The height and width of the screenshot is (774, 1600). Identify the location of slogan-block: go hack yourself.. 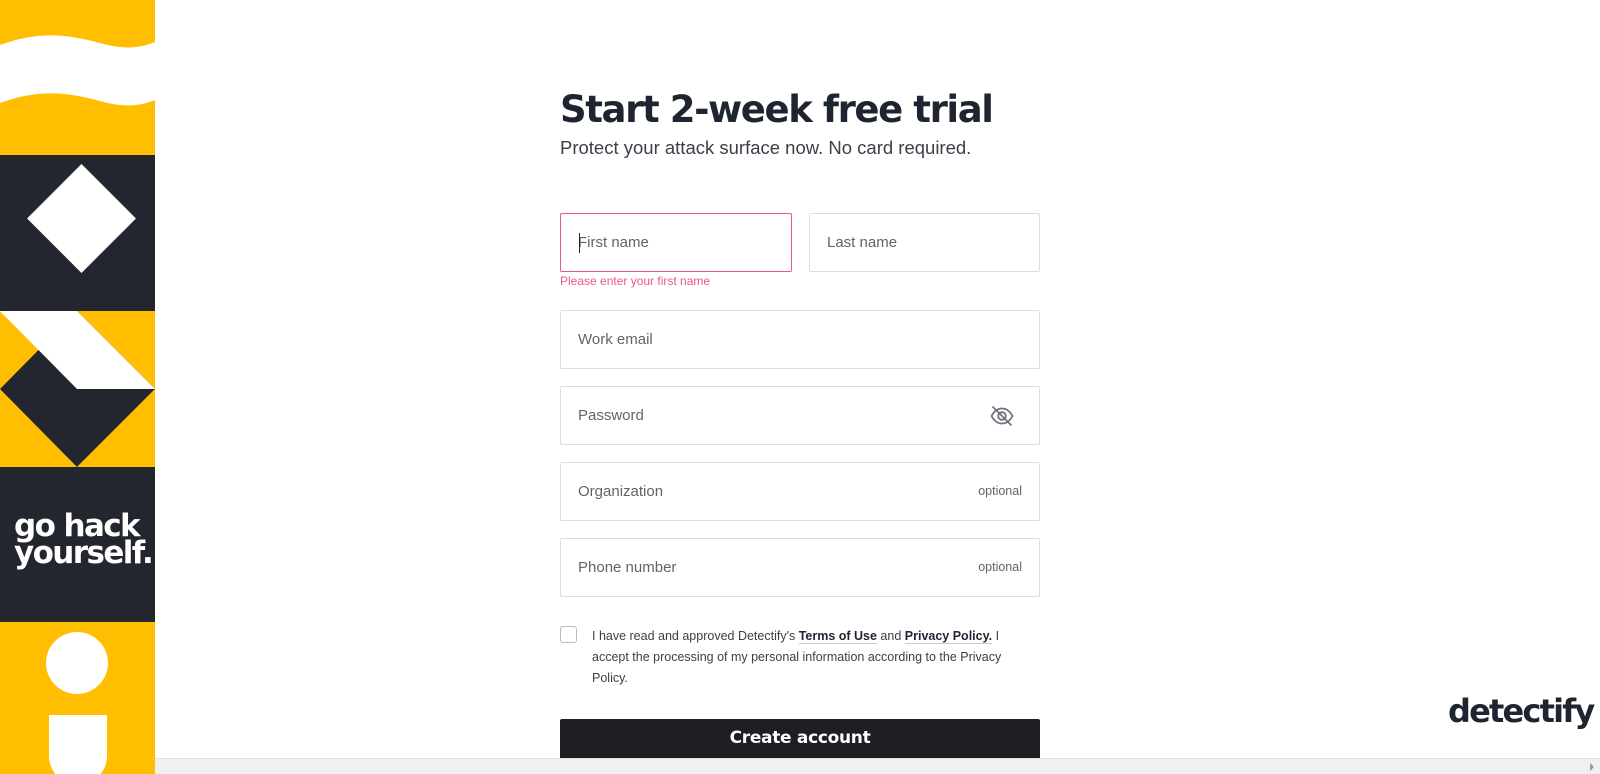
(77, 544).